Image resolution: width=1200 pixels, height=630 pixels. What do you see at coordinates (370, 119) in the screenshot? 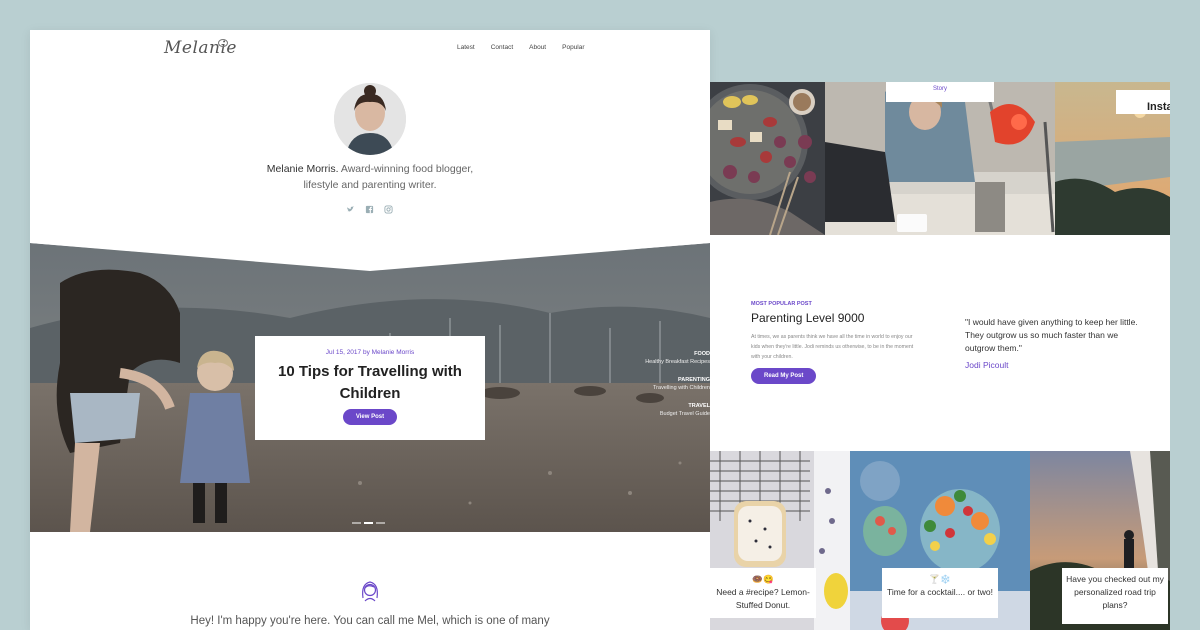
I see `avatar` at bounding box center [370, 119].